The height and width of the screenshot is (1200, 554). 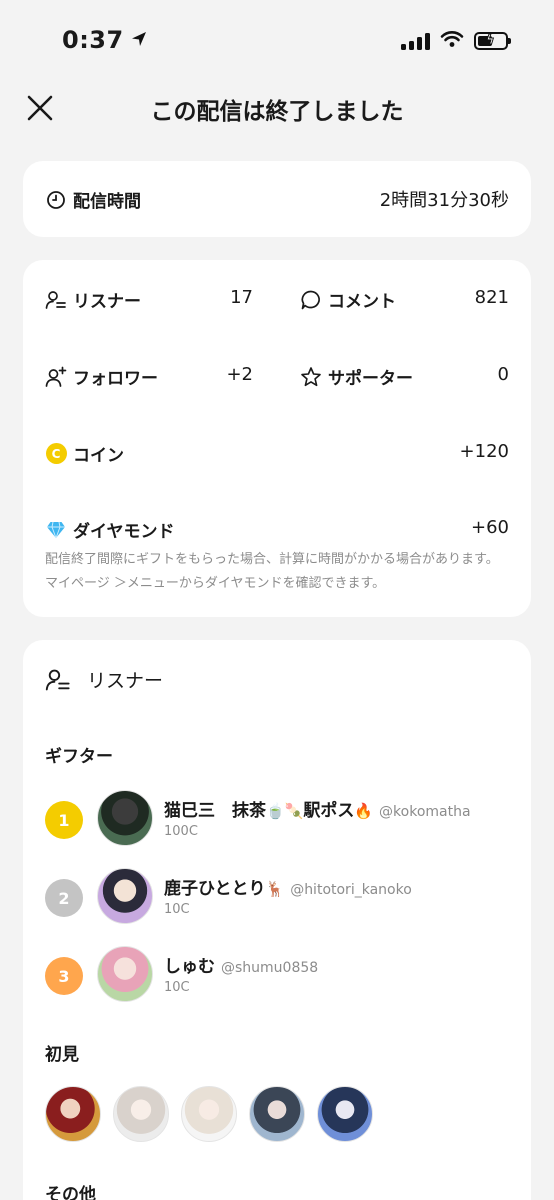 I want to click on other-title: その他, so click(x=70, y=1192).